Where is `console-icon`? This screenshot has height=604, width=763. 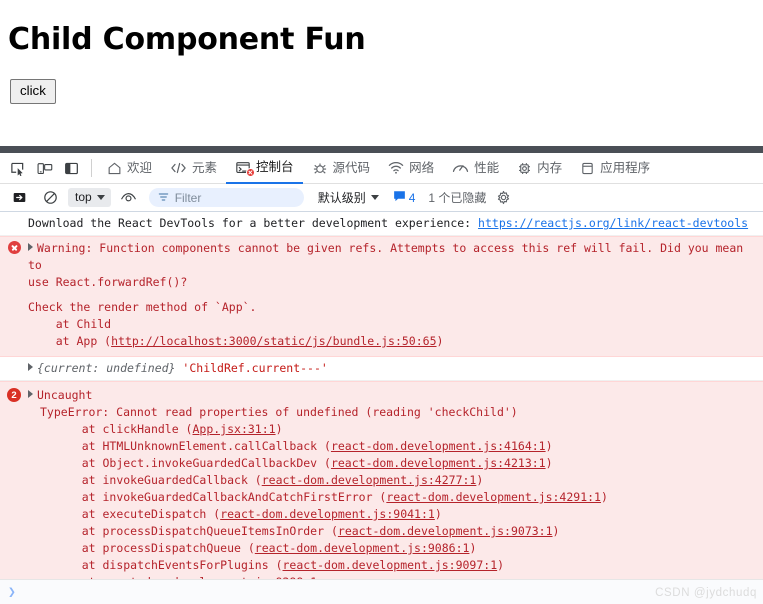
console-icon is located at coordinates (245, 168).